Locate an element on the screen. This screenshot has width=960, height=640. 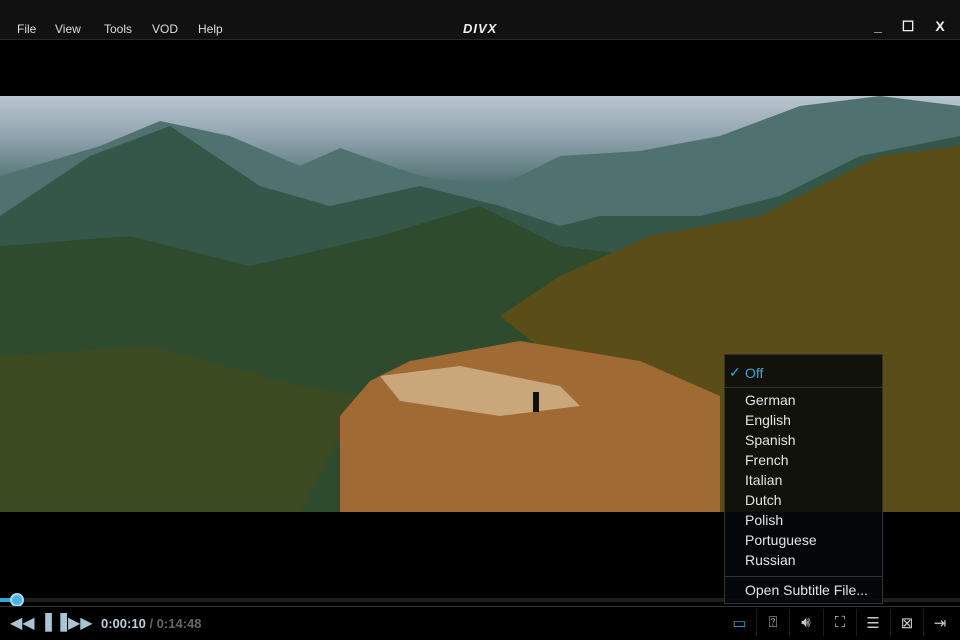
divider is located at coordinates (480, 606).